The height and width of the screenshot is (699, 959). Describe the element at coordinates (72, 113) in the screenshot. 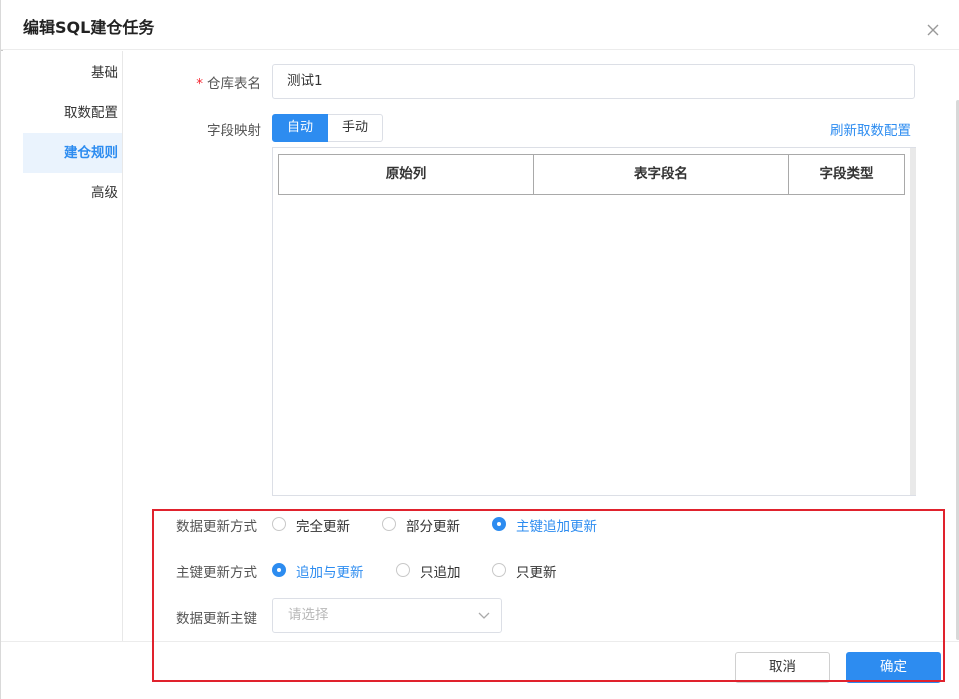

I see `sidebar-item-fetch-config: 取数配置` at that location.